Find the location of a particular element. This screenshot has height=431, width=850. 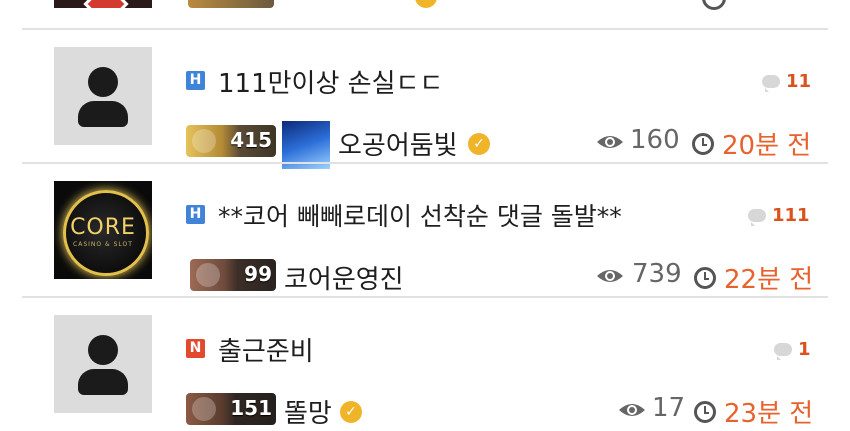

view-count: 160 is located at coordinates (655, 140).